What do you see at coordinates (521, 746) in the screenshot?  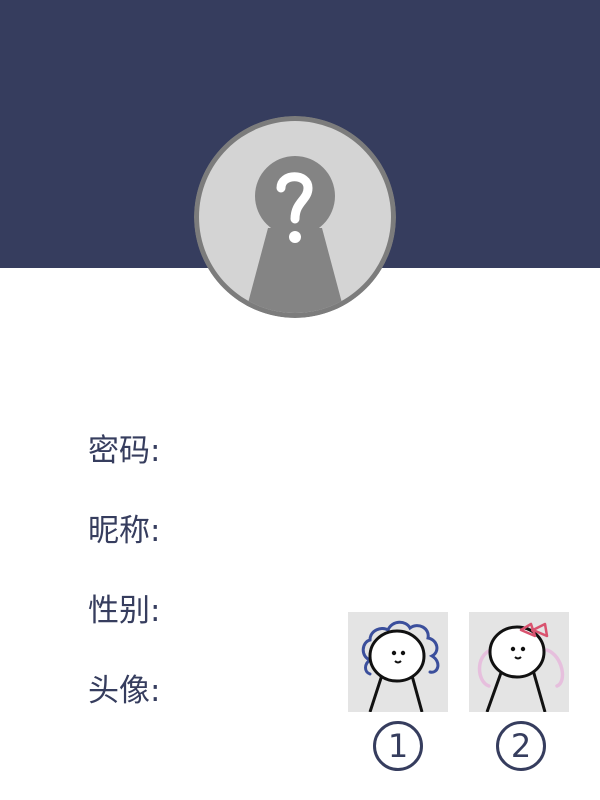 I see `avatar-option-2-number: 2` at bounding box center [521, 746].